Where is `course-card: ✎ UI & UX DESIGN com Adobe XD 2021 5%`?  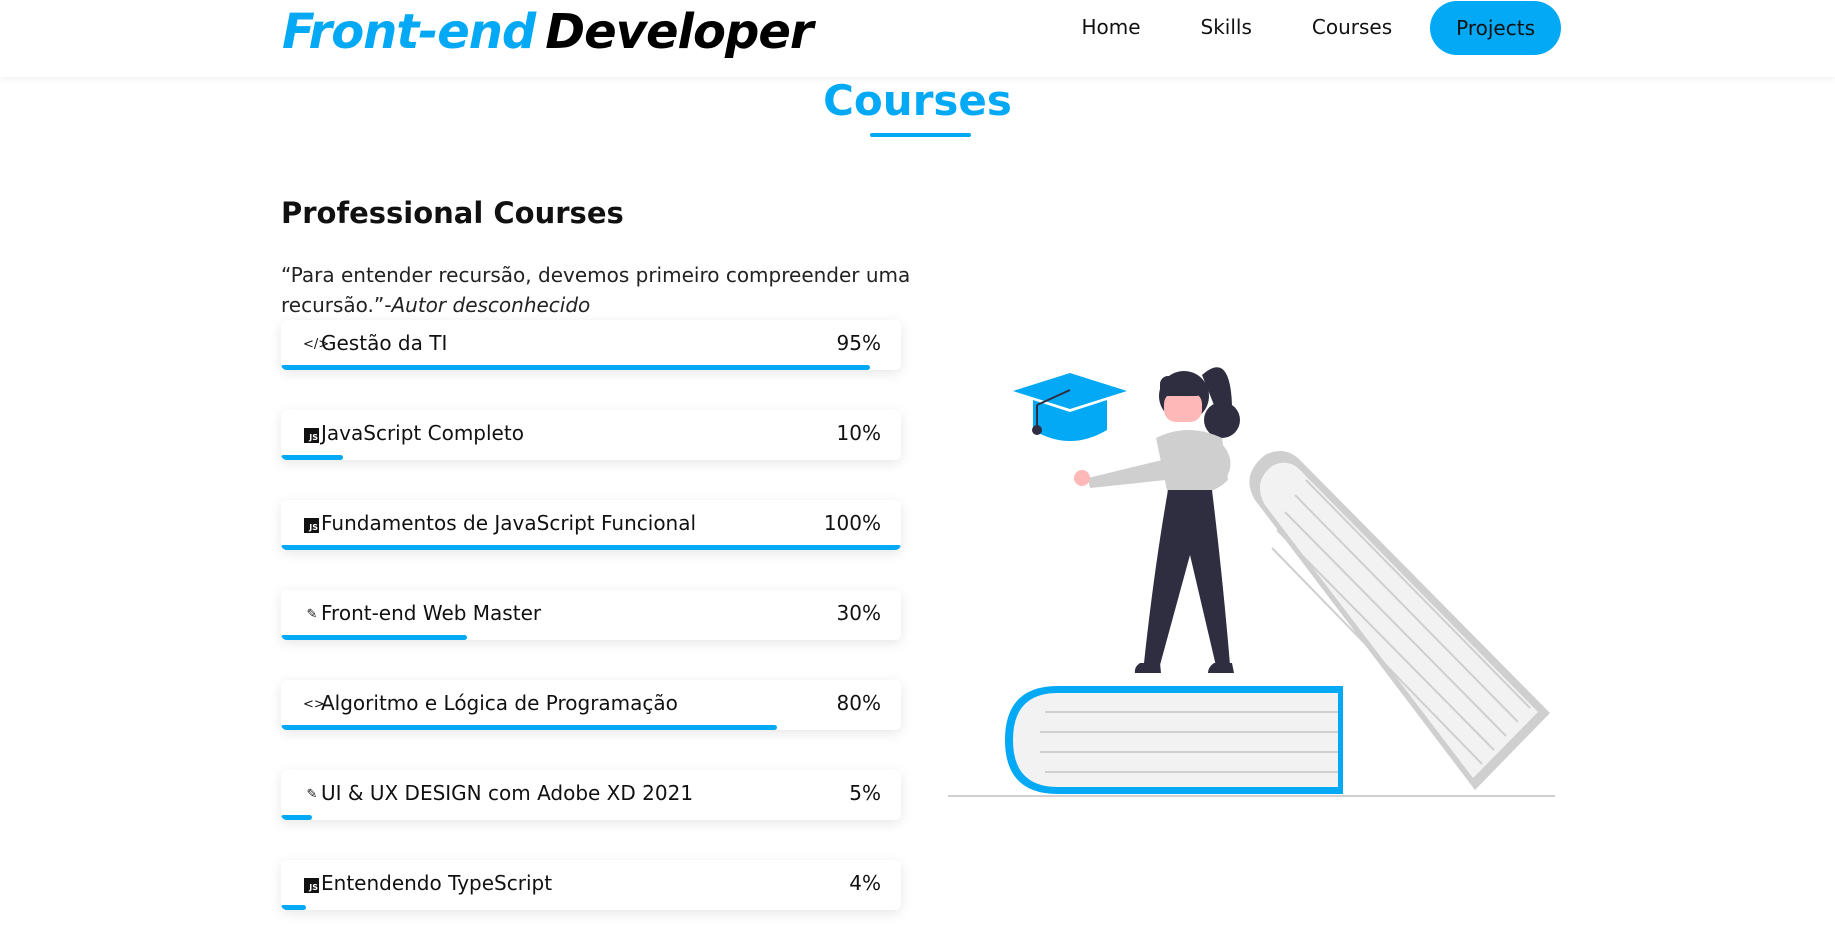 course-card: ✎ UI & UX DESIGN com Adobe XD 2021 5% is located at coordinates (591, 795).